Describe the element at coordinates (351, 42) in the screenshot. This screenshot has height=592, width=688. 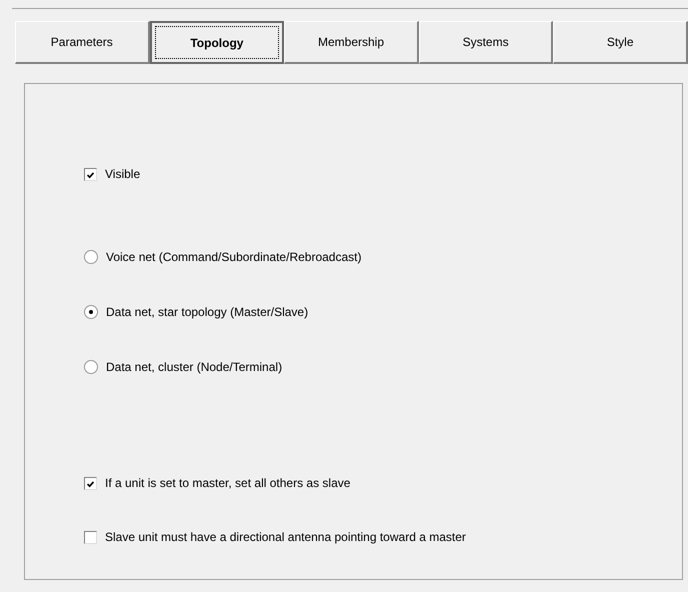
I see `tab: Membership` at that location.